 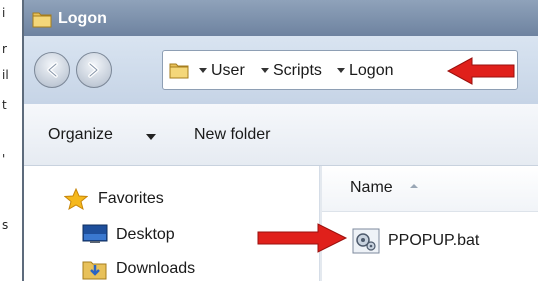 I want to click on forward-button, so click(x=94, y=70).